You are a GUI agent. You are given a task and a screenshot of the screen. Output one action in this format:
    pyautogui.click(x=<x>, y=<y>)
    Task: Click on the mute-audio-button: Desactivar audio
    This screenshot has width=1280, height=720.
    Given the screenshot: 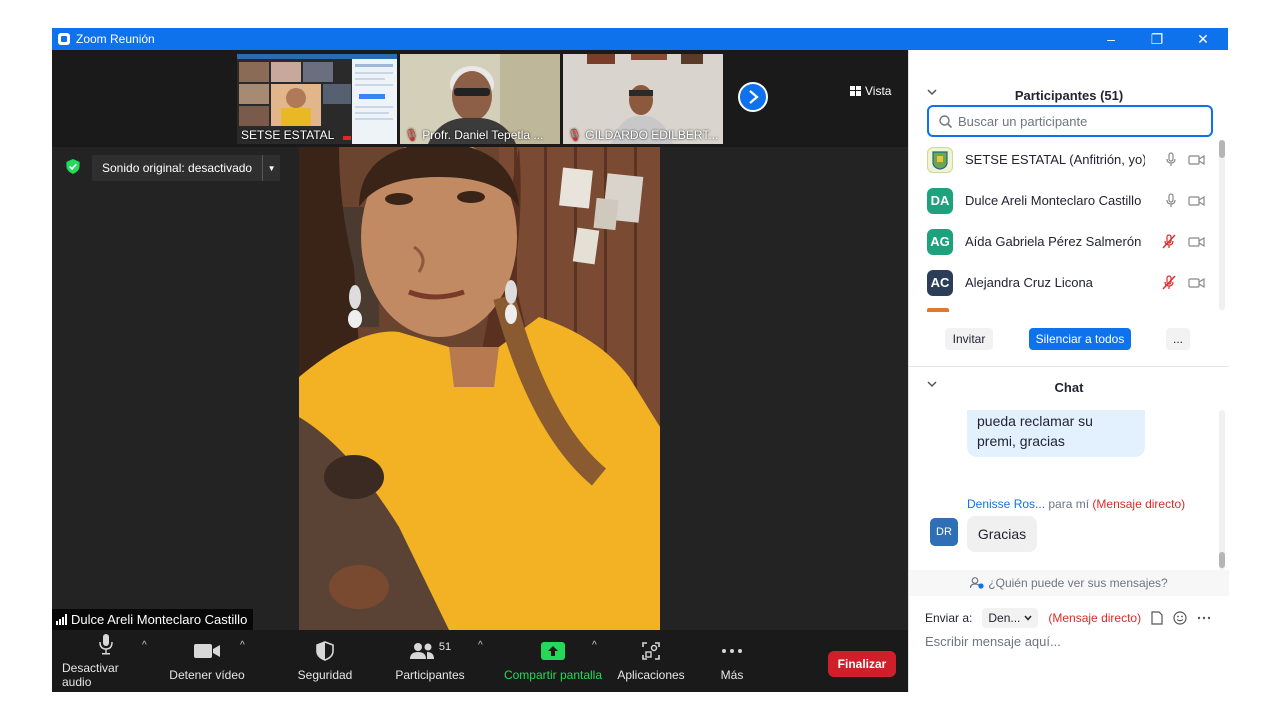 What is the action you would take?
    pyautogui.click(x=106, y=661)
    